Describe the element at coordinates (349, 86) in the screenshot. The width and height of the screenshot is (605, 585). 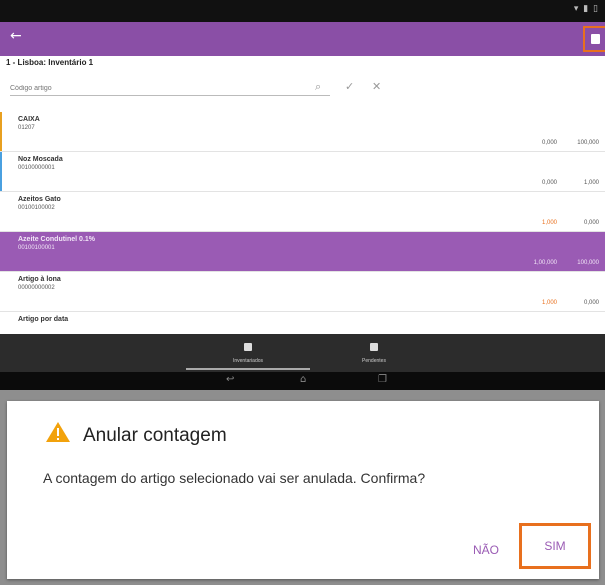
I see `check-icon: ✓` at that location.